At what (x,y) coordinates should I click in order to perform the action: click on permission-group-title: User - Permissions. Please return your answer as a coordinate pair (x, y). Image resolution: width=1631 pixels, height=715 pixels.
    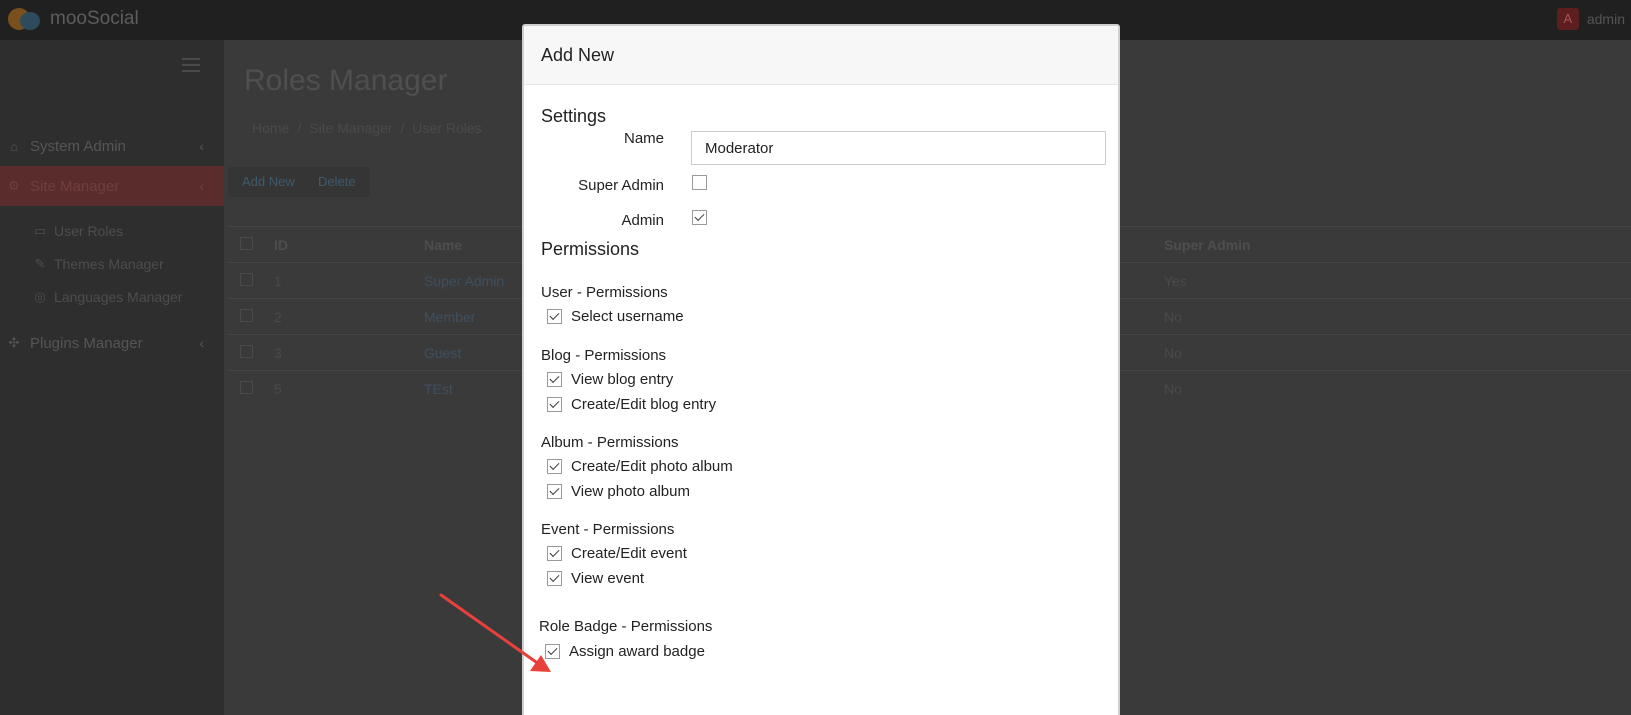
    Looking at the image, I should click on (604, 292).